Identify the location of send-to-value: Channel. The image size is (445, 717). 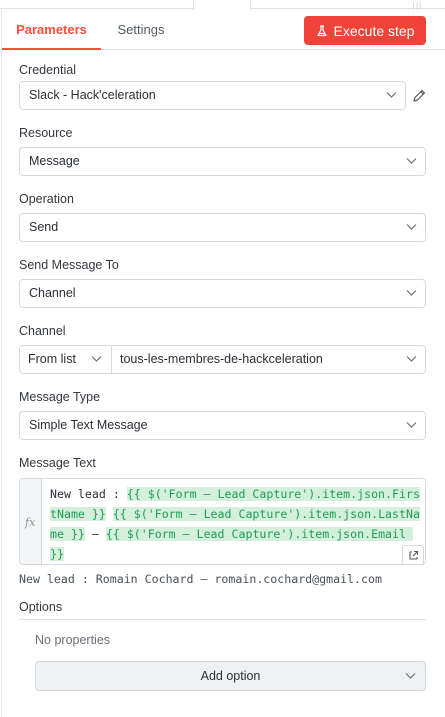
(52, 293).